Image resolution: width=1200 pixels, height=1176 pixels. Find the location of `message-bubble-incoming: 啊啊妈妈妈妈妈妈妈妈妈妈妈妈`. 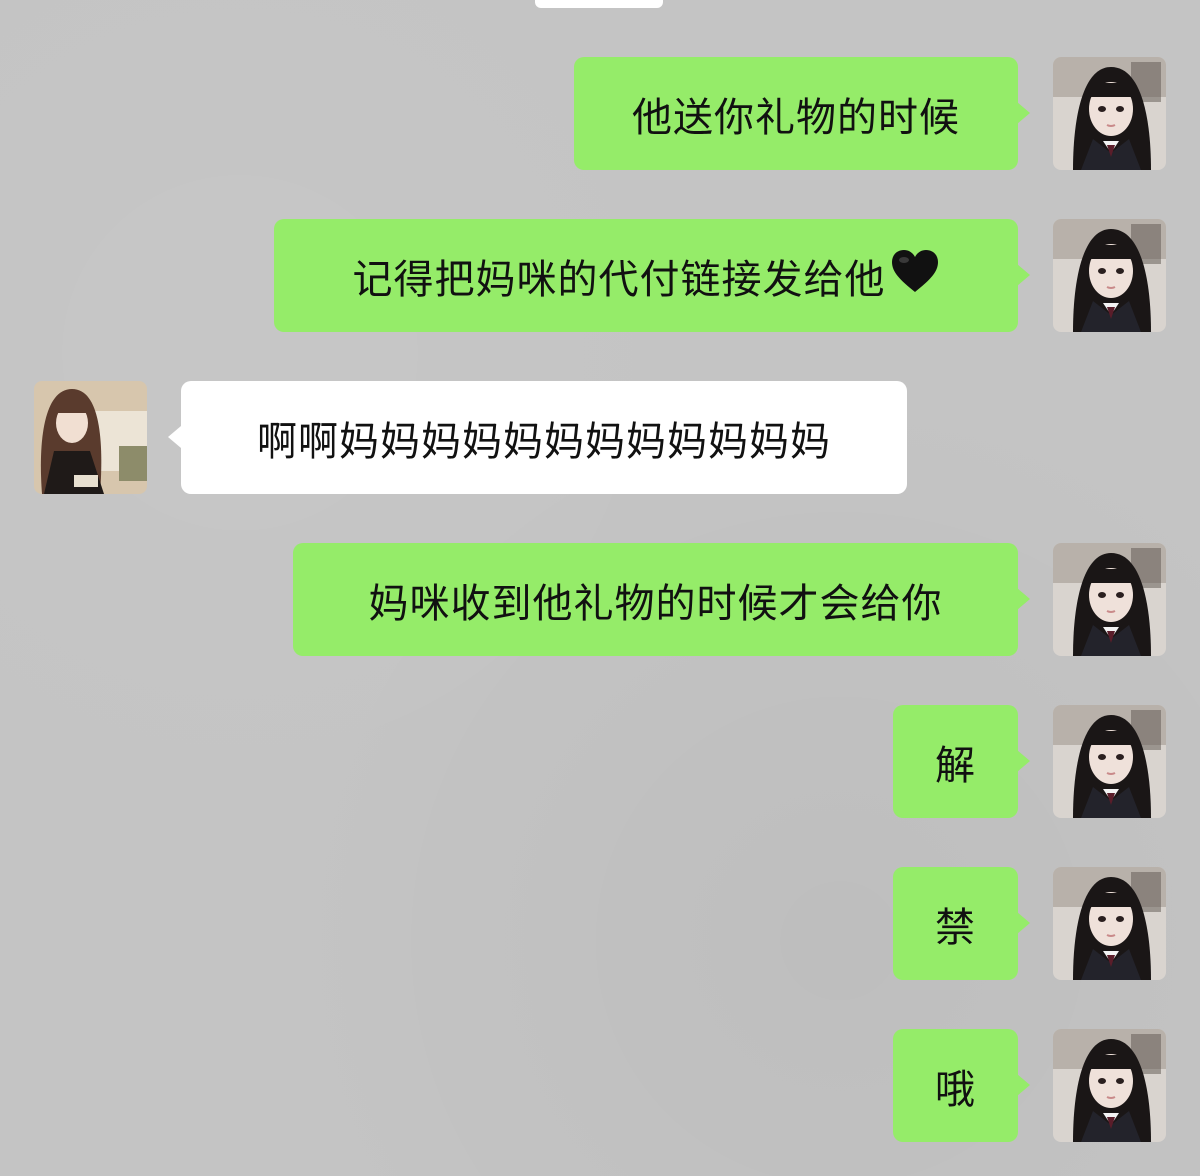

message-bubble-incoming: 啊啊妈妈妈妈妈妈妈妈妈妈妈妈 is located at coordinates (544, 437).